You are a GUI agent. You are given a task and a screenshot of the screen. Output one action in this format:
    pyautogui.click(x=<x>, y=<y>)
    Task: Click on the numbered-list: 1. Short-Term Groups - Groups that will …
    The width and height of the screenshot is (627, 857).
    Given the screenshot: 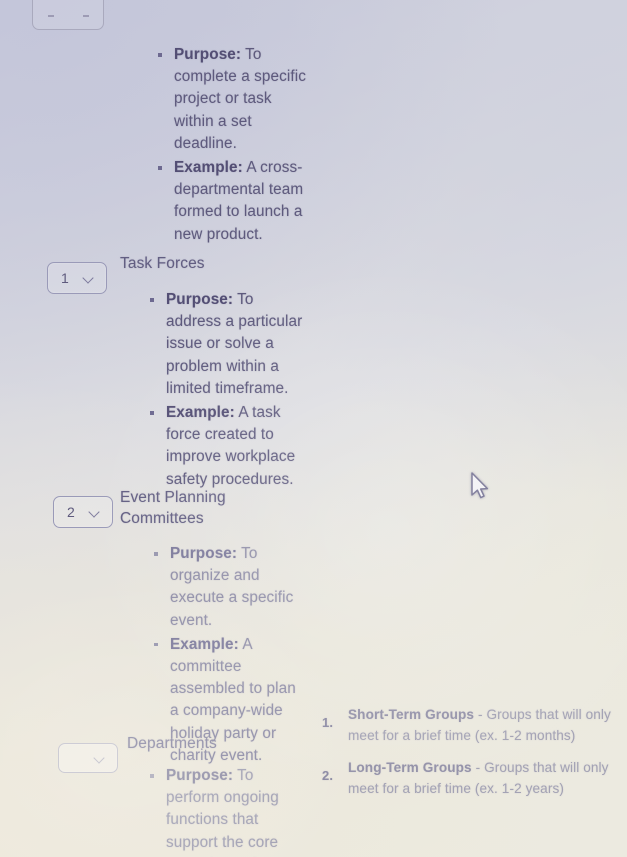 What is the action you would take?
    pyautogui.click(x=470, y=758)
    